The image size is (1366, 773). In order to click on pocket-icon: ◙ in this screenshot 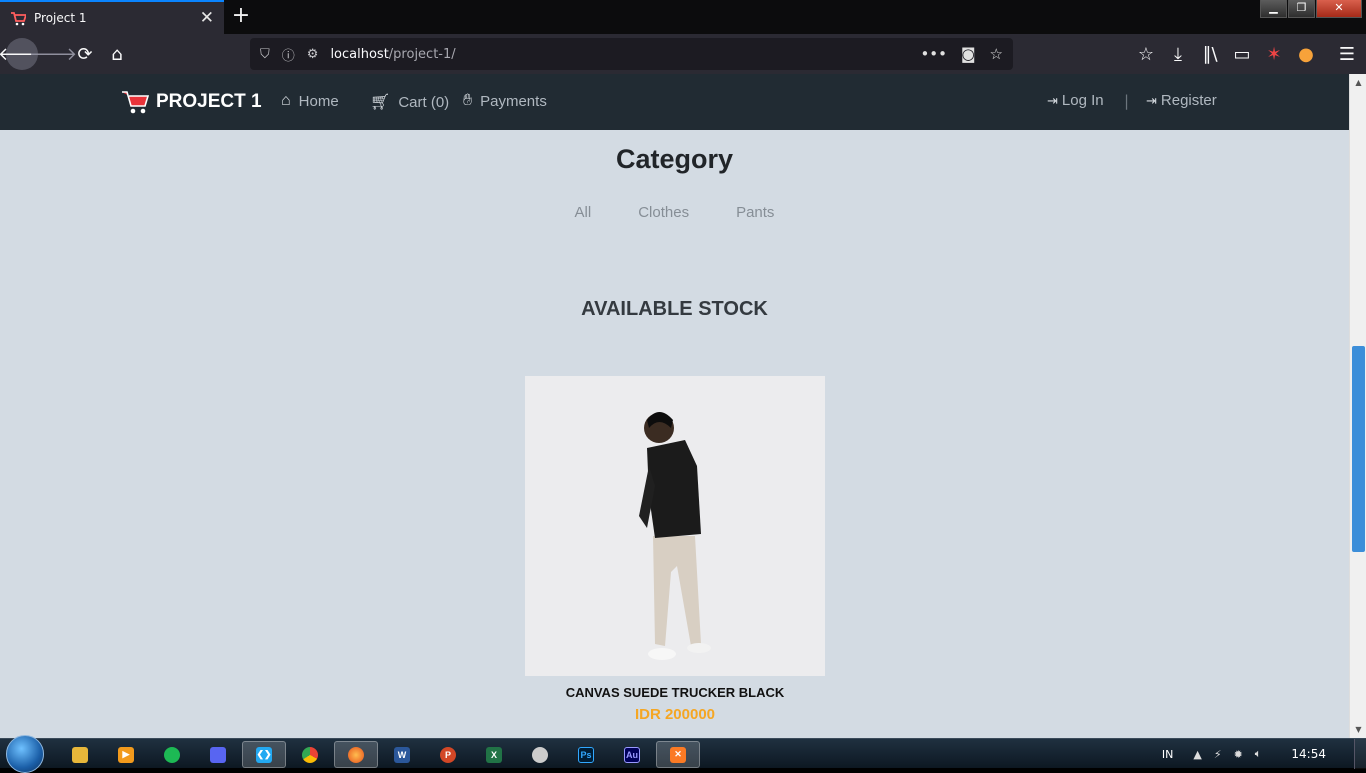, I will do `click(968, 54)`.